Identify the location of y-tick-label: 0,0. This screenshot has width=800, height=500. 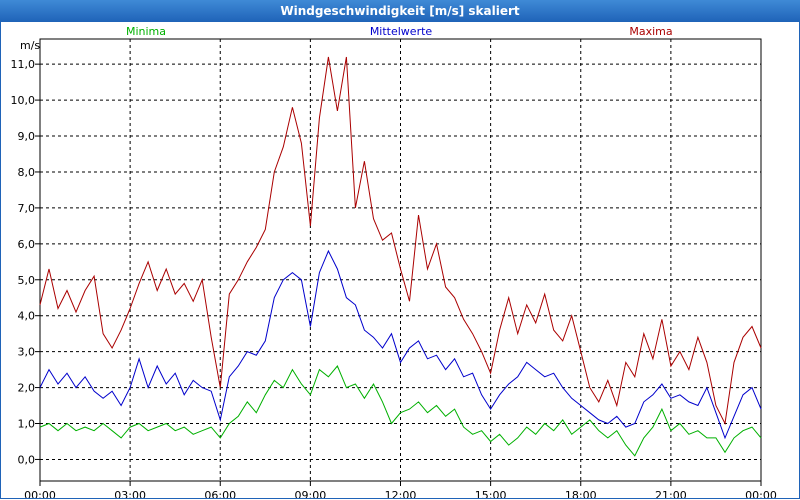
(27, 459).